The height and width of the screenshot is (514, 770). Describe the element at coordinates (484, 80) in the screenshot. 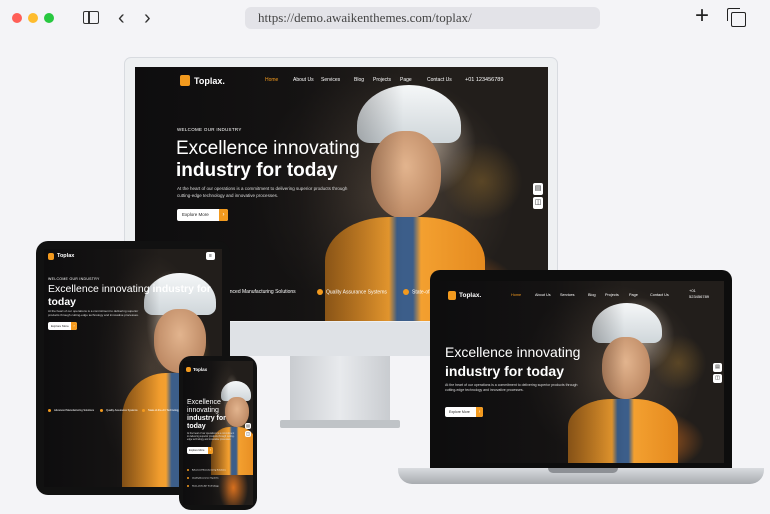

I see `header-phone: +01 123456789` at that location.